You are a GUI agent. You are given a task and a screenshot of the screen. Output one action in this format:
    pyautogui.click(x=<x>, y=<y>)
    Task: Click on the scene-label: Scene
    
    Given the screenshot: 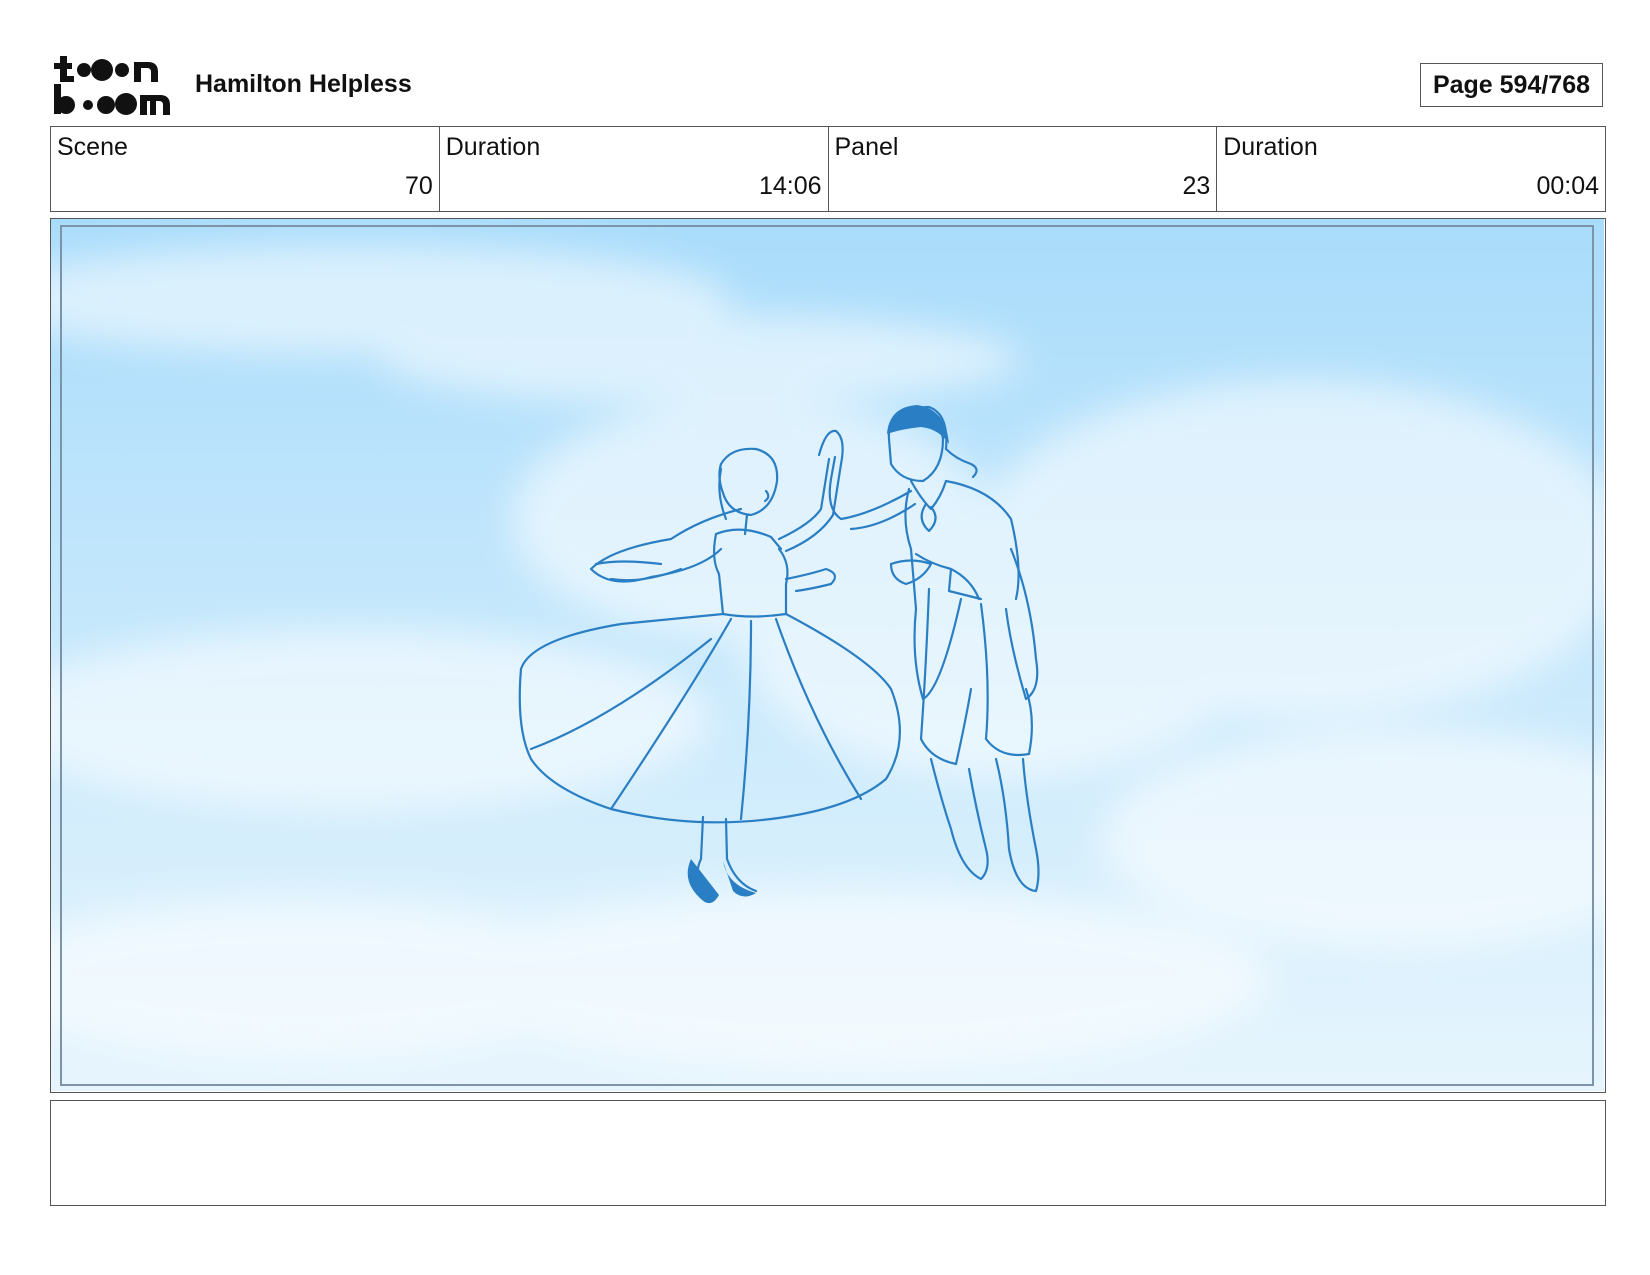 What is the action you would take?
    pyautogui.click(x=92, y=147)
    